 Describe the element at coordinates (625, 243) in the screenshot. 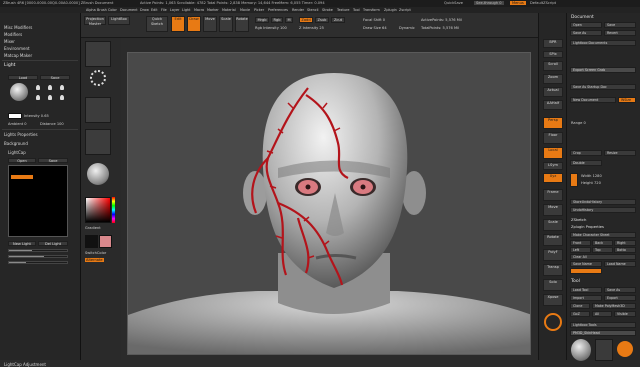

I see `right-button: Right` at that location.